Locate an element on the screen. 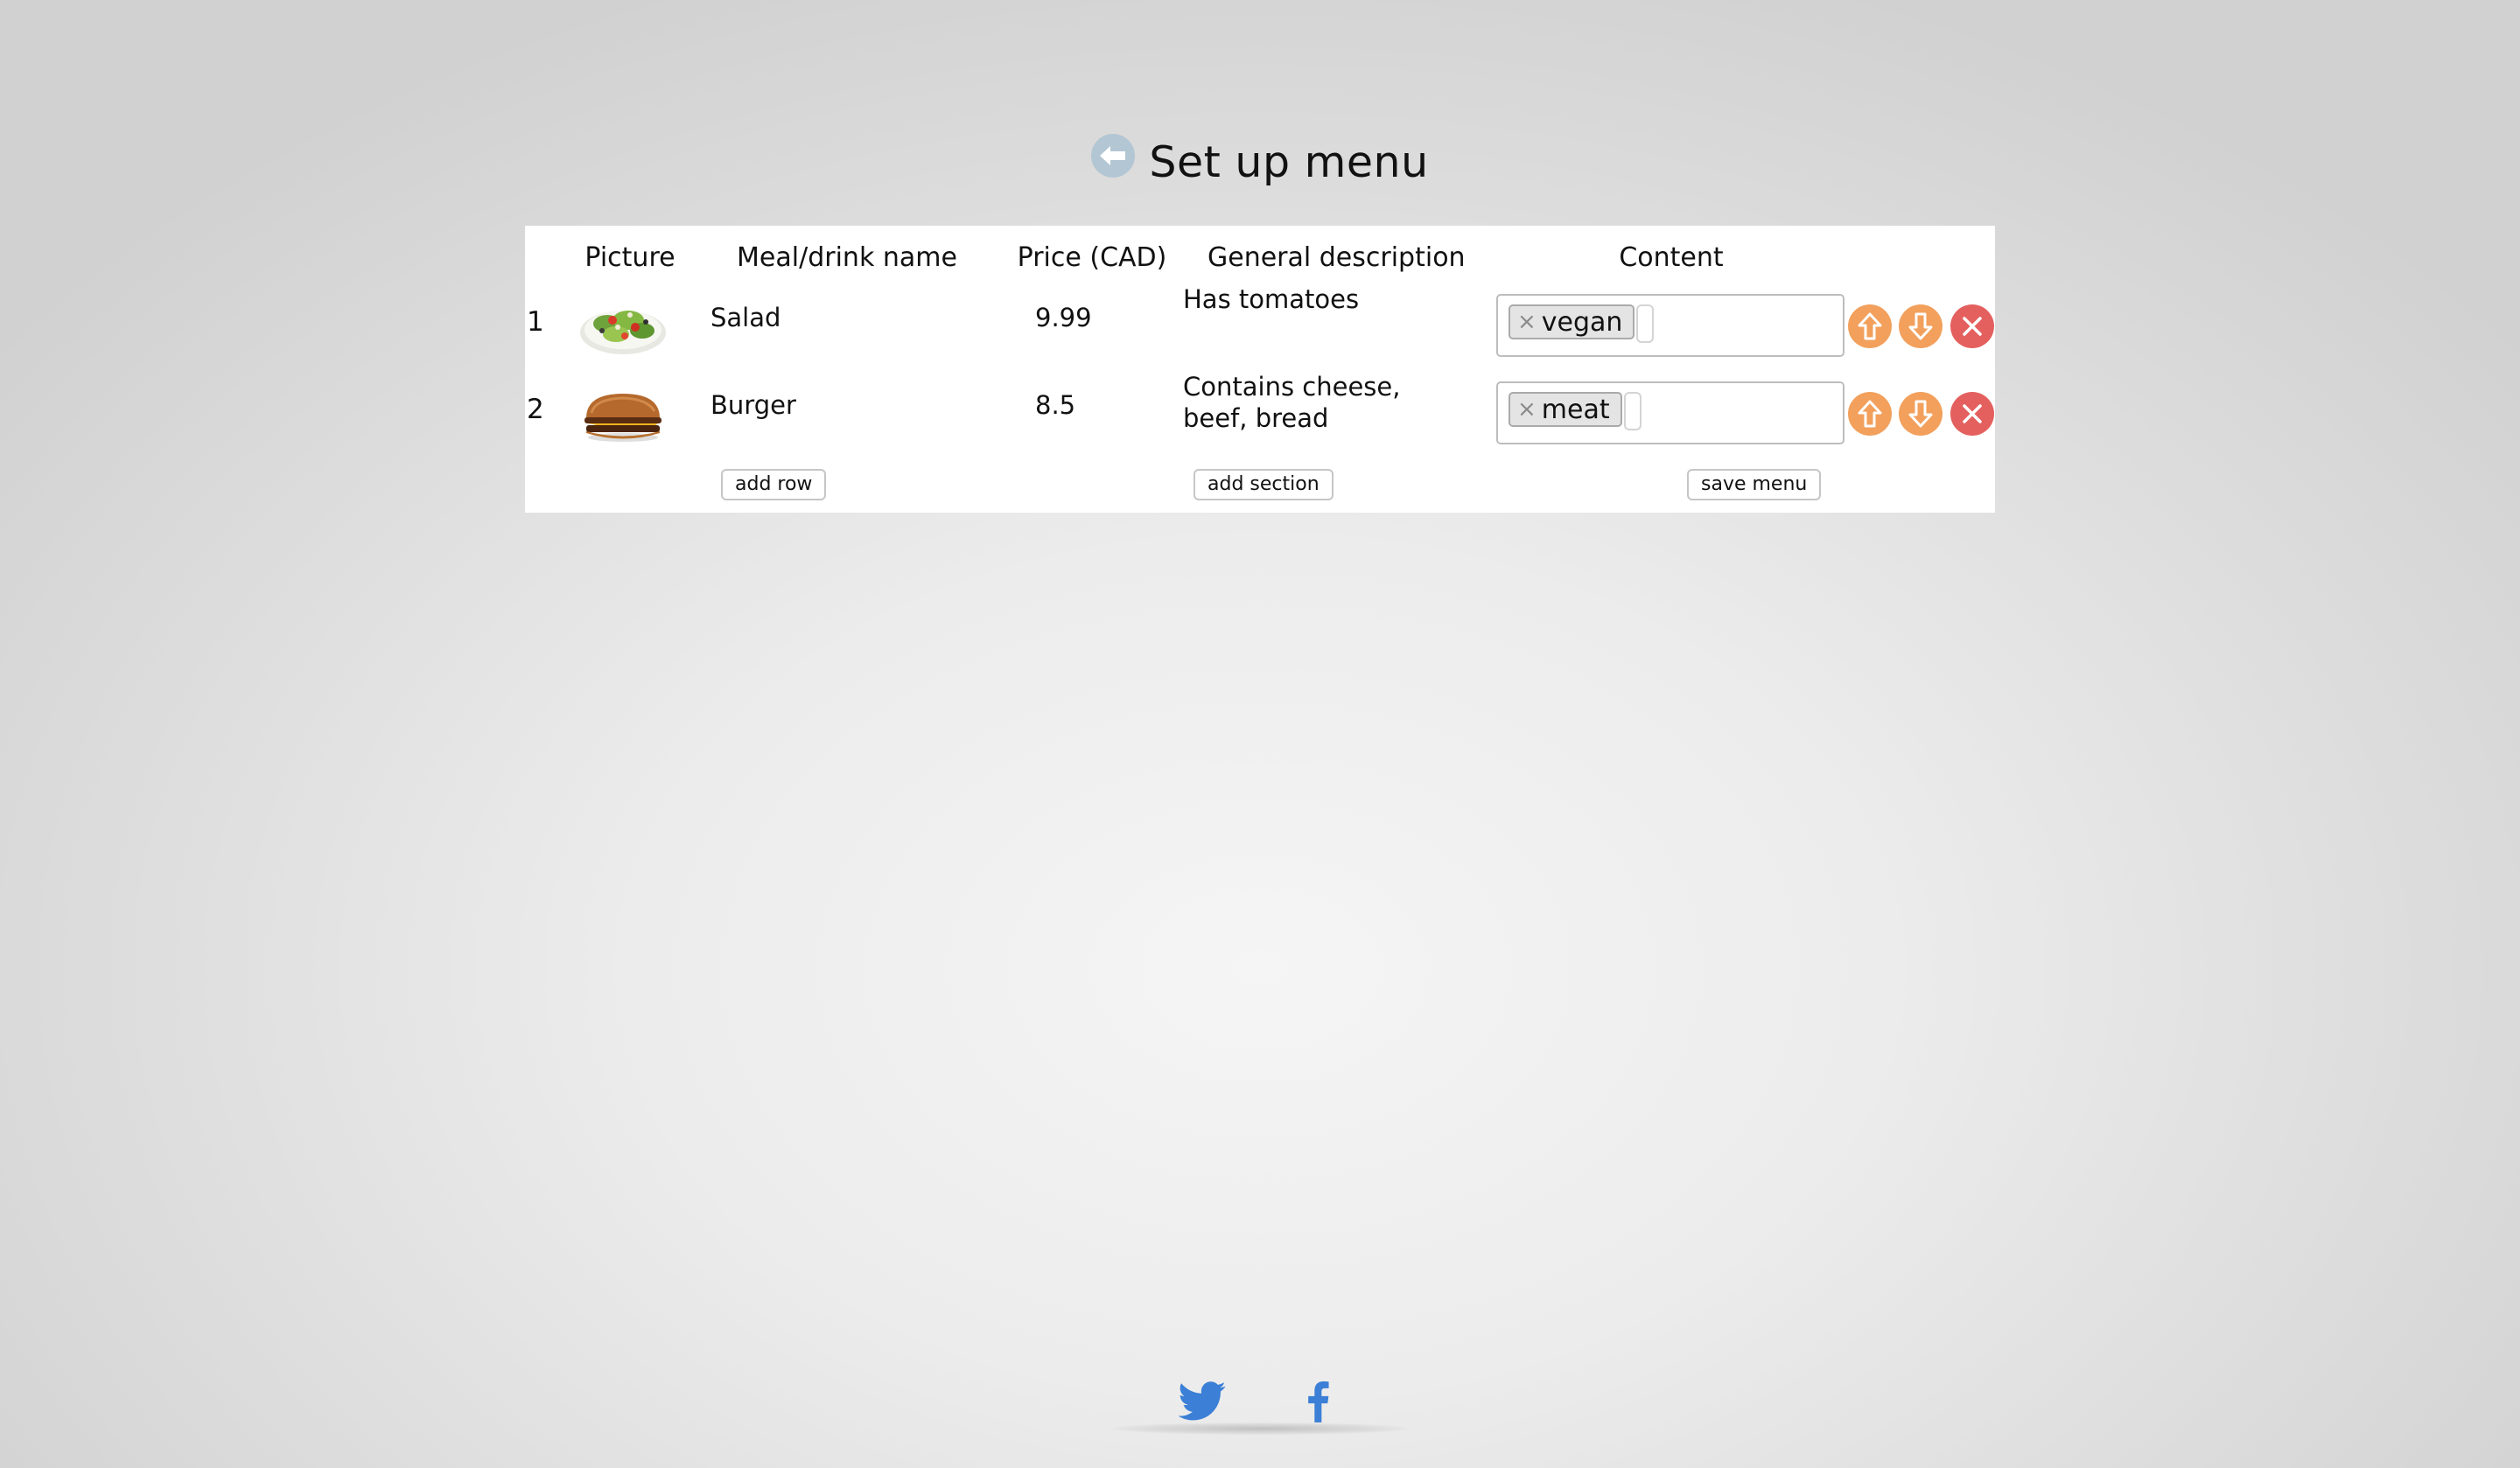 Image resolution: width=2520 pixels, height=1468 pixels. add-row-button: add row is located at coordinates (774, 484).